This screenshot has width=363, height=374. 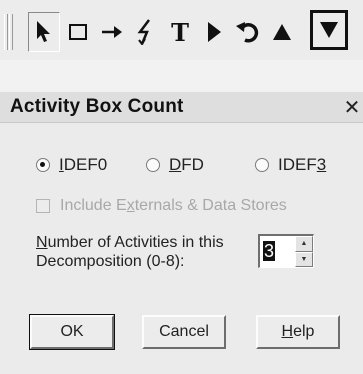 I want to click on arrow-right-icon, so click(x=112, y=32).